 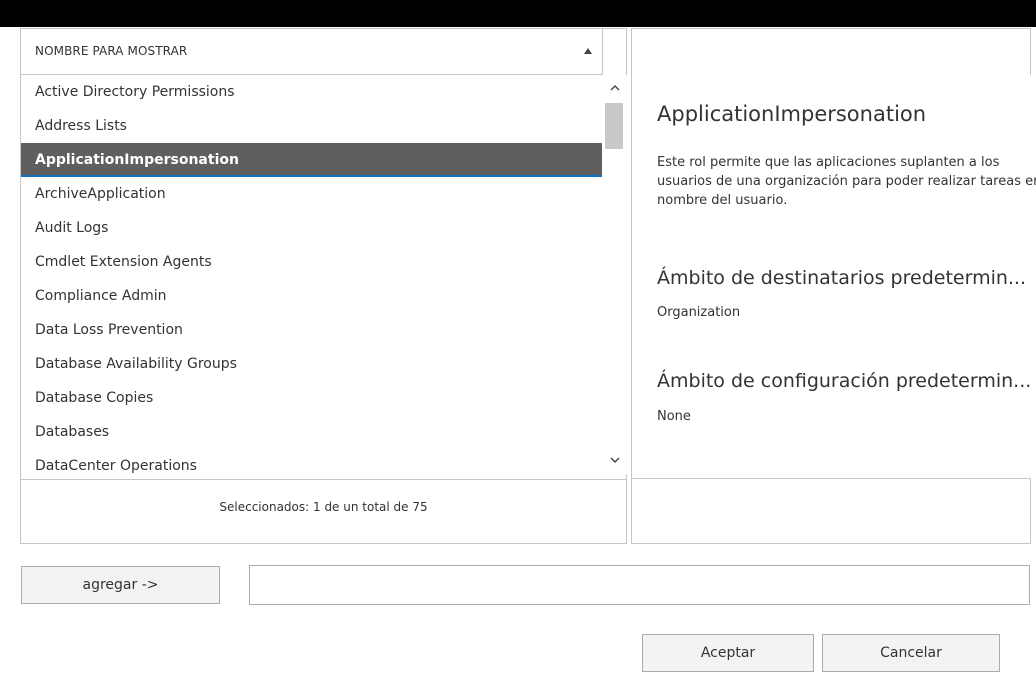 I want to click on recipient-scope-value: Organization, so click(x=699, y=312).